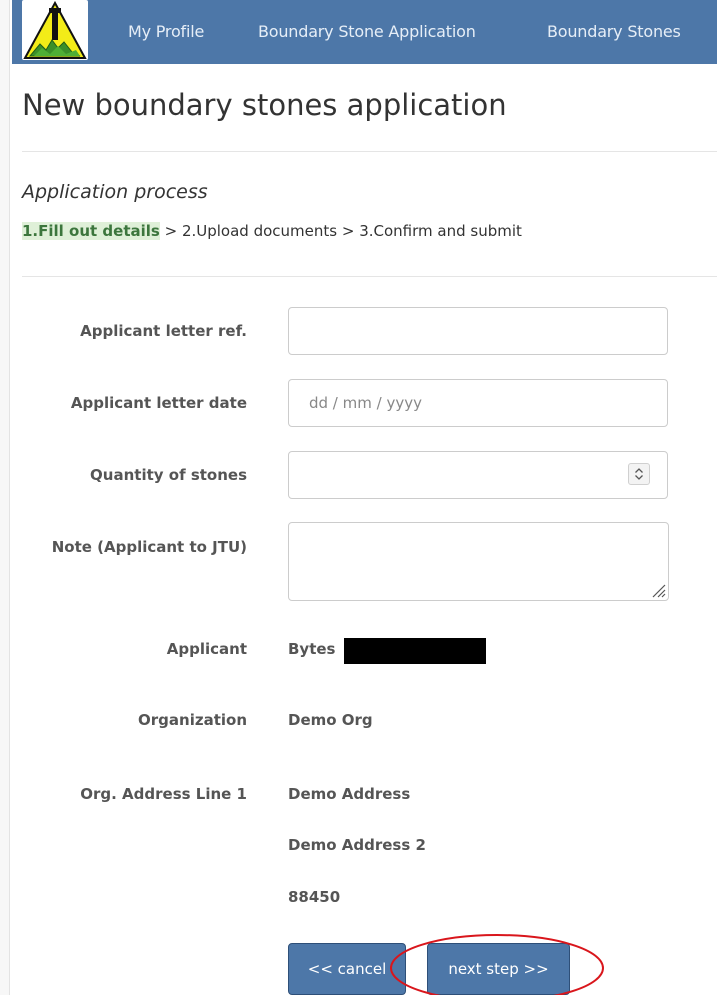 The image size is (717, 995). Describe the element at coordinates (5, 497) in the screenshot. I see `left-border` at that location.